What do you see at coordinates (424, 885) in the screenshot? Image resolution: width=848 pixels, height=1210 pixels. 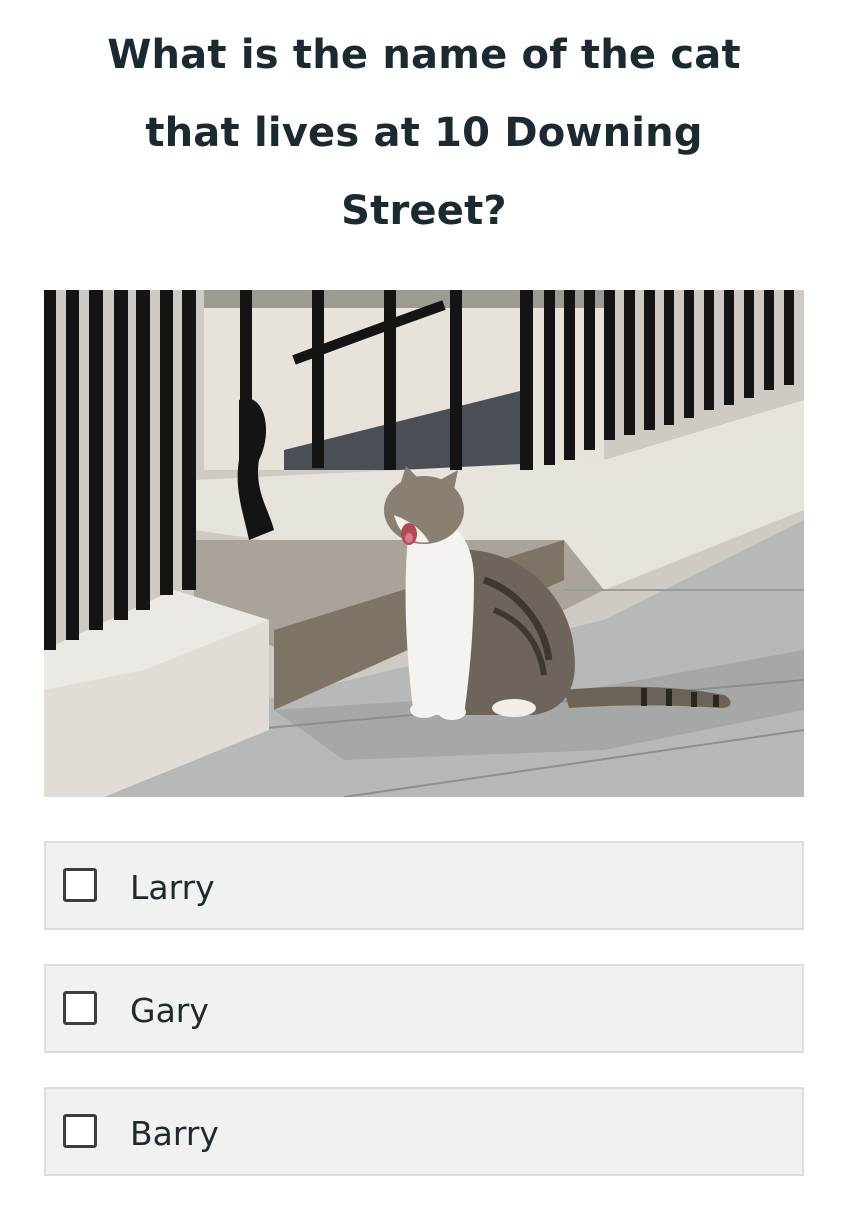 I see `option-larry: Larry` at bounding box center [424, 885].